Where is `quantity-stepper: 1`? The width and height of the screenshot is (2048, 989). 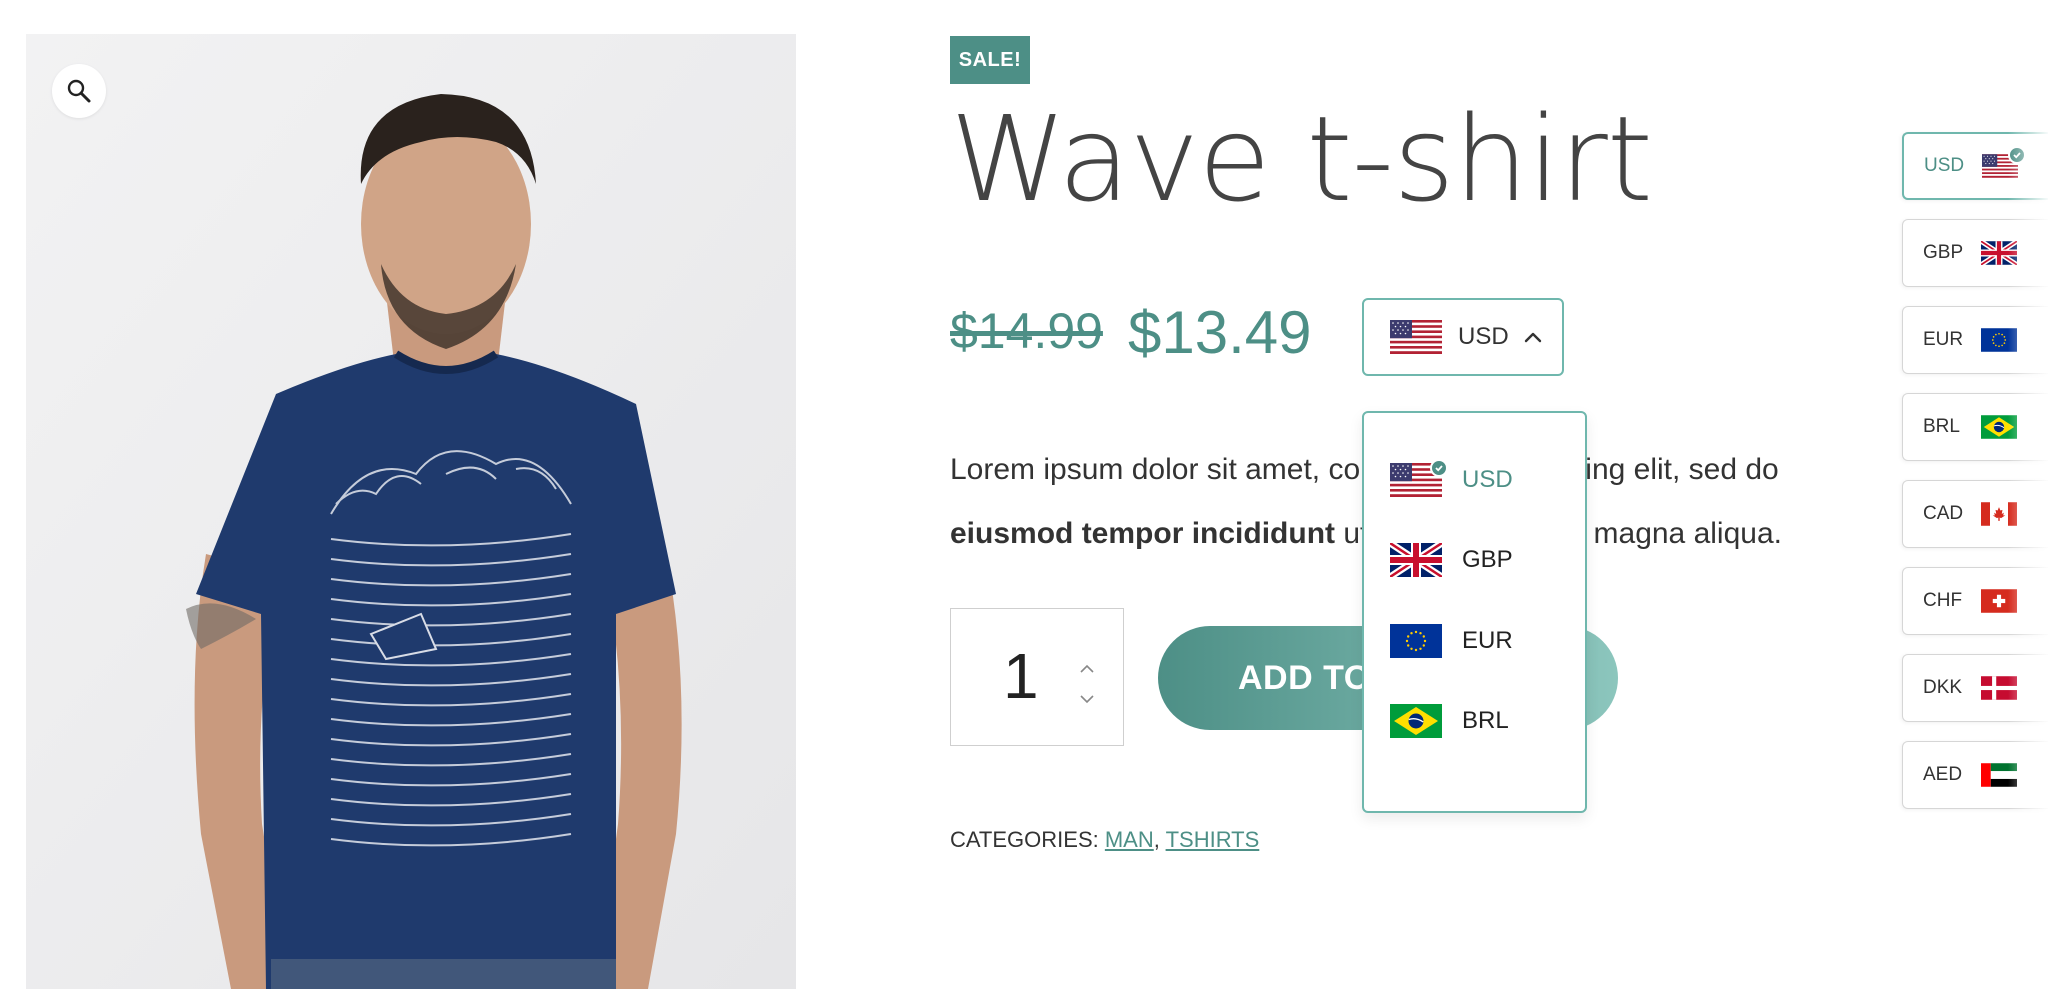 quantity-stepper: 1 is located at coordinates (1037, 677).